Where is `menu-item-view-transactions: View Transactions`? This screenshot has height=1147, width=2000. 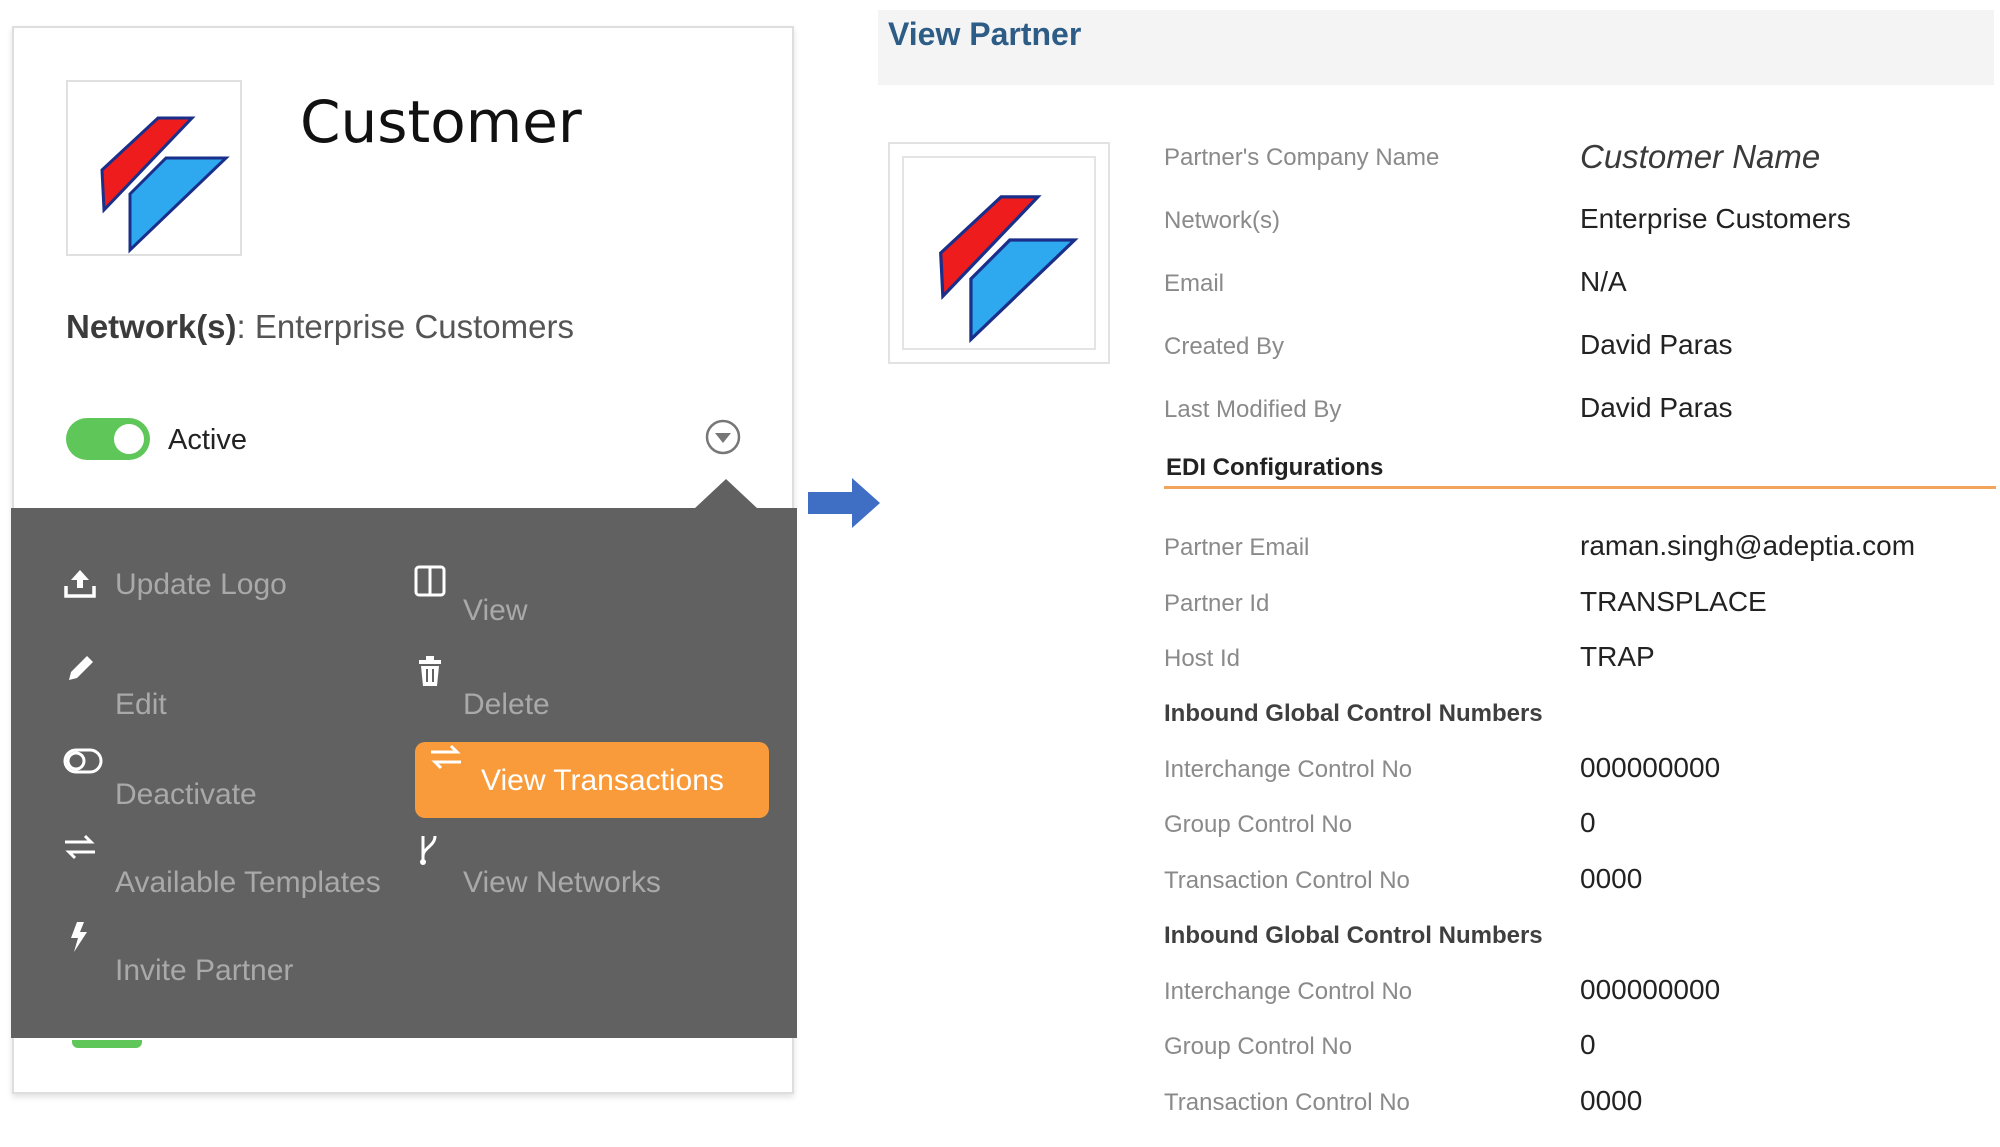 menu-item-view-transactions: View Transactions is located at coordinates (592, 780).